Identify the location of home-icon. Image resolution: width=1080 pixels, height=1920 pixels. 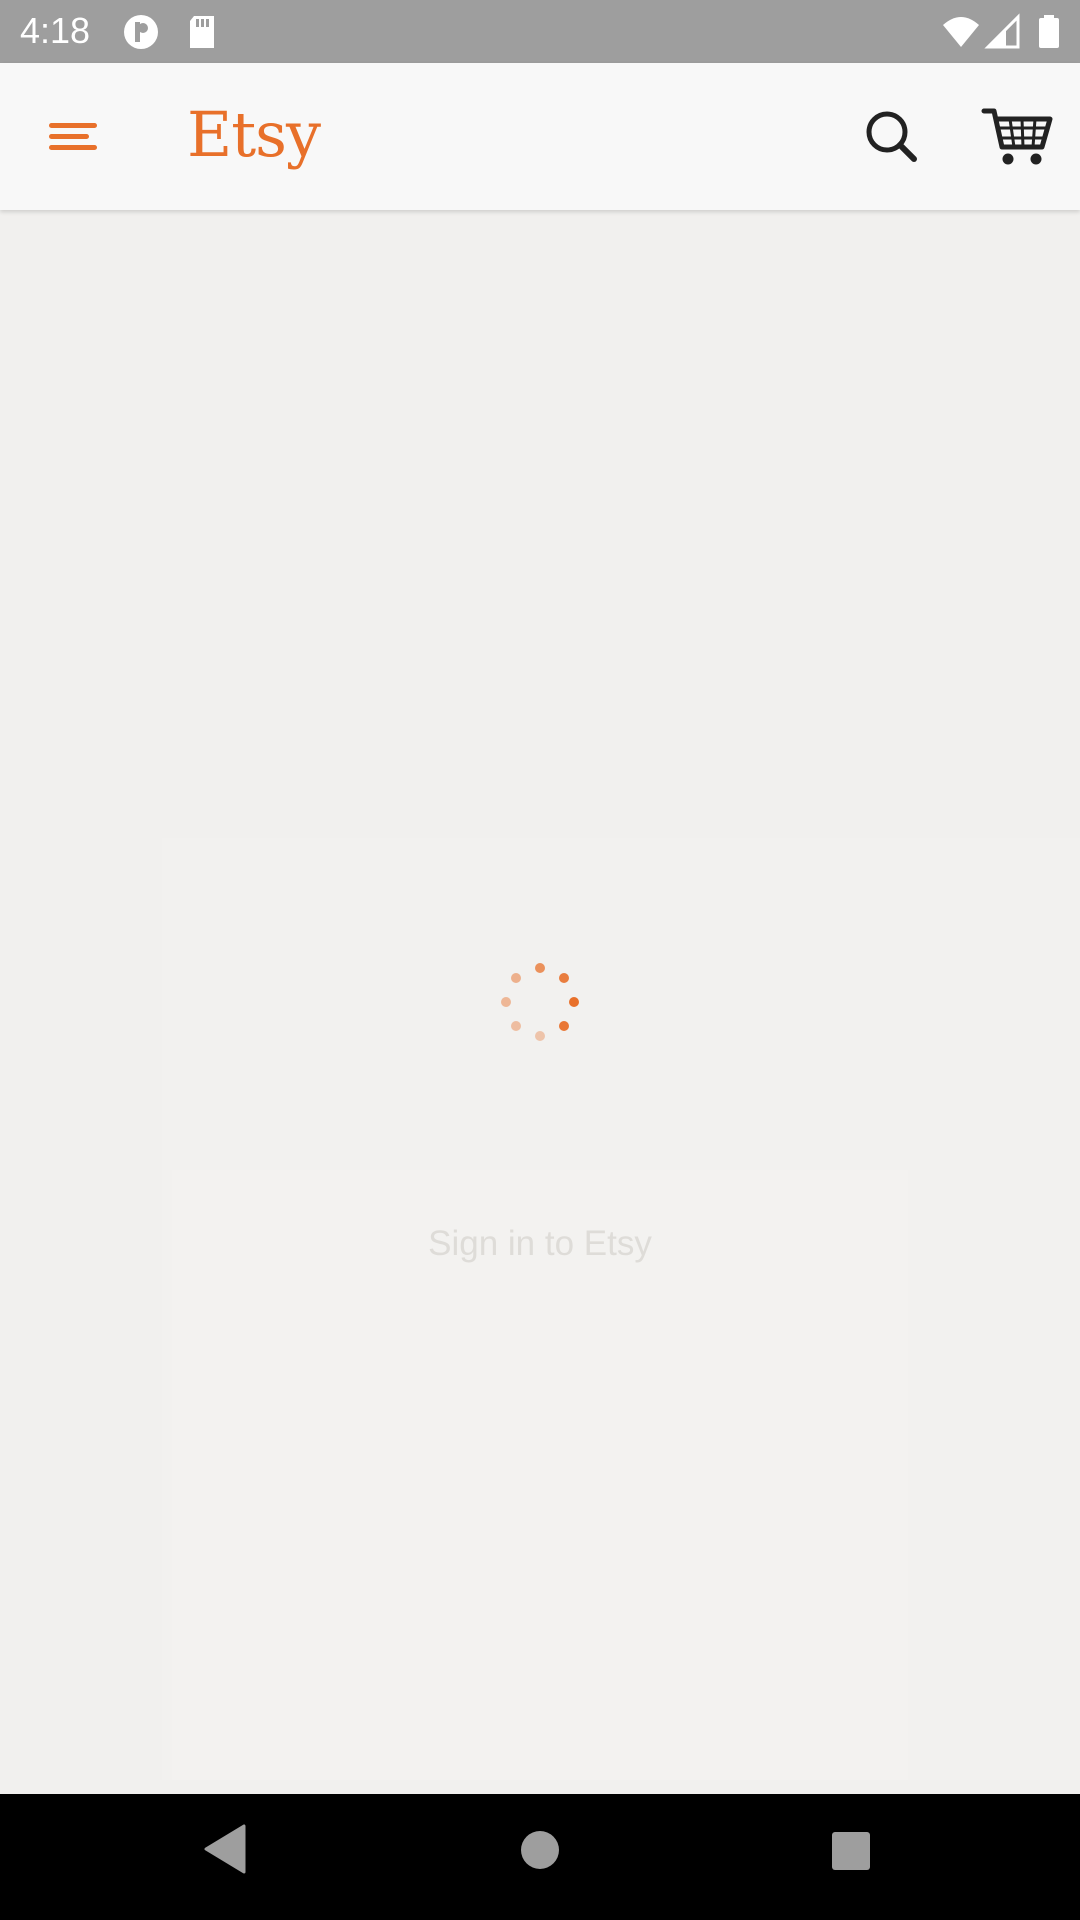
(540, 1850).